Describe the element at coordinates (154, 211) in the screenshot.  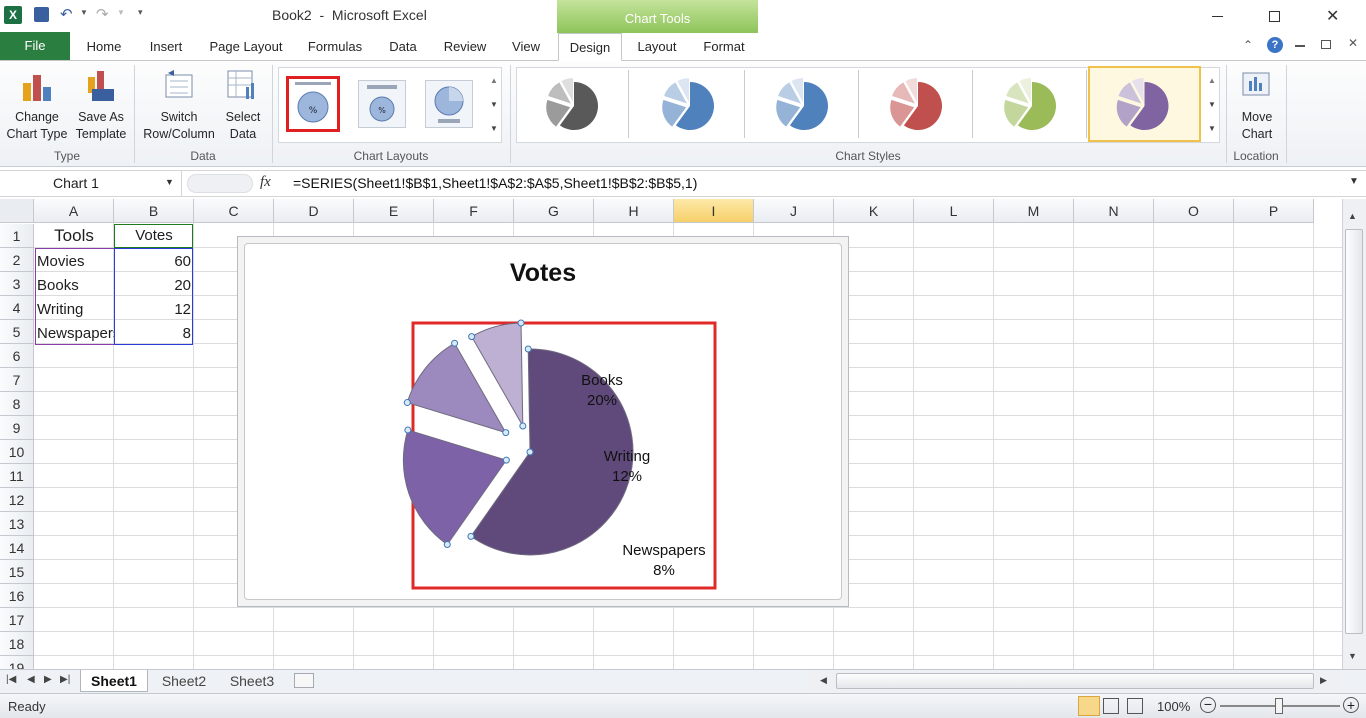
I see `column-header-B: B` at that location.